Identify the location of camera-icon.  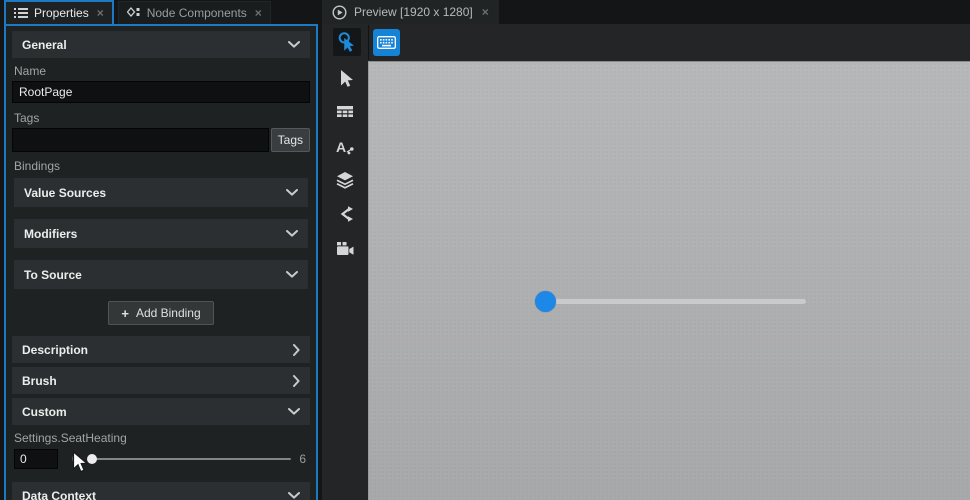
(345, 248).